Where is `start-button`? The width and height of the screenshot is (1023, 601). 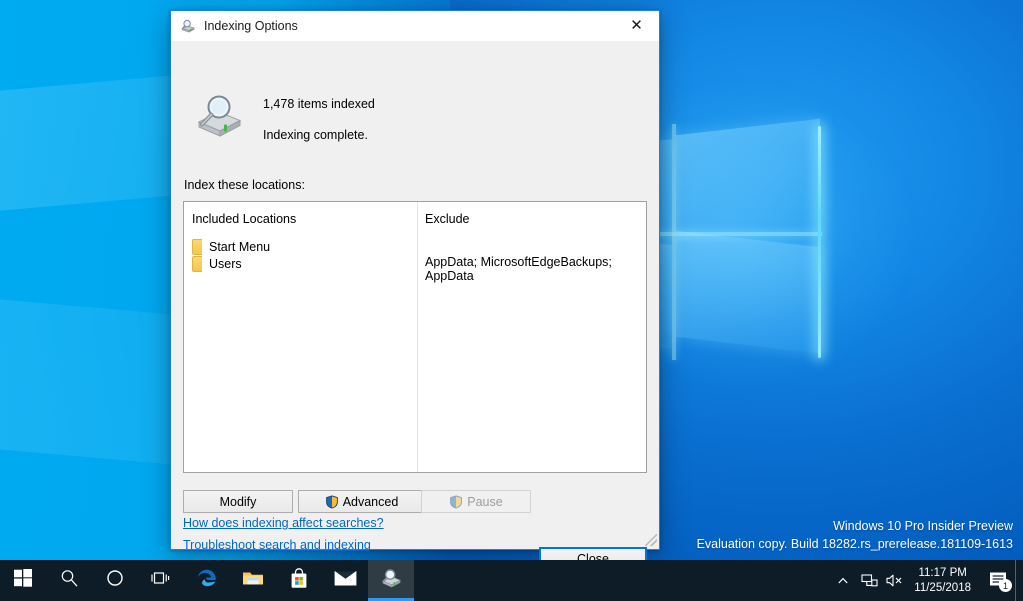
start-button is located at coordinates (23, 580).